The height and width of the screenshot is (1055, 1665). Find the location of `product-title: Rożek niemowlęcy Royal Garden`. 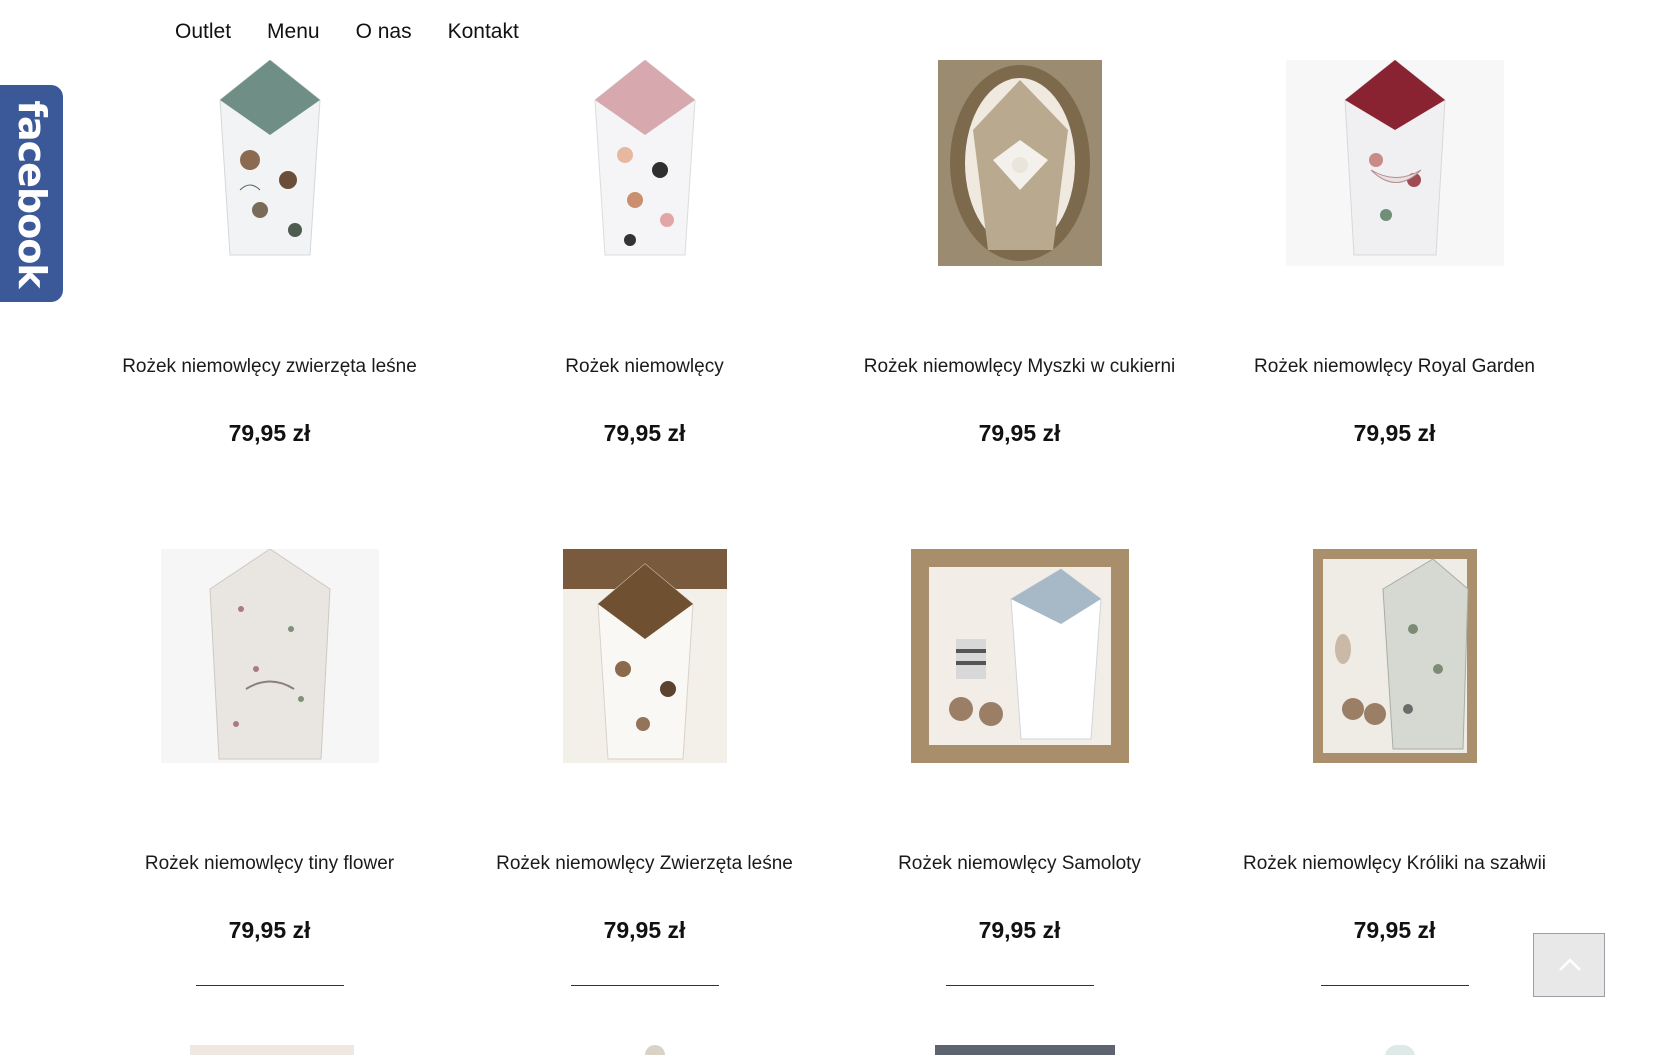

product-title: Rożek niemowlęcy Royal Garden is located at coordinates (1394, 367).